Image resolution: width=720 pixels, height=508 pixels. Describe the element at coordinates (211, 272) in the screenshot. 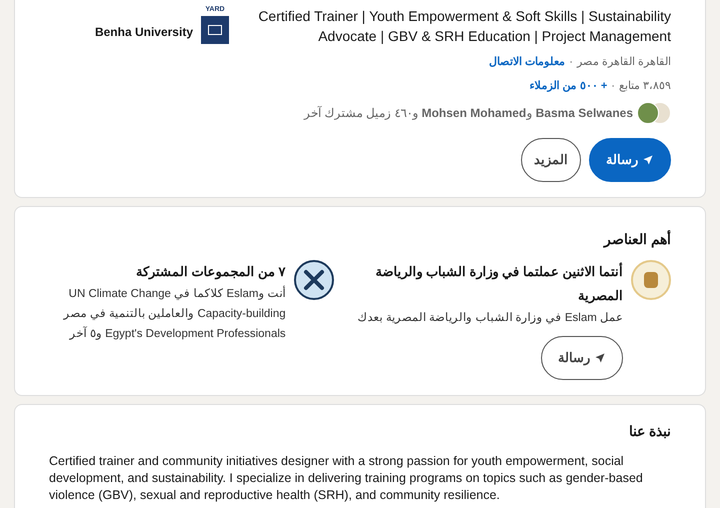

I see `highlight-title: ٧ من المجموعات المشتركة` at that location.